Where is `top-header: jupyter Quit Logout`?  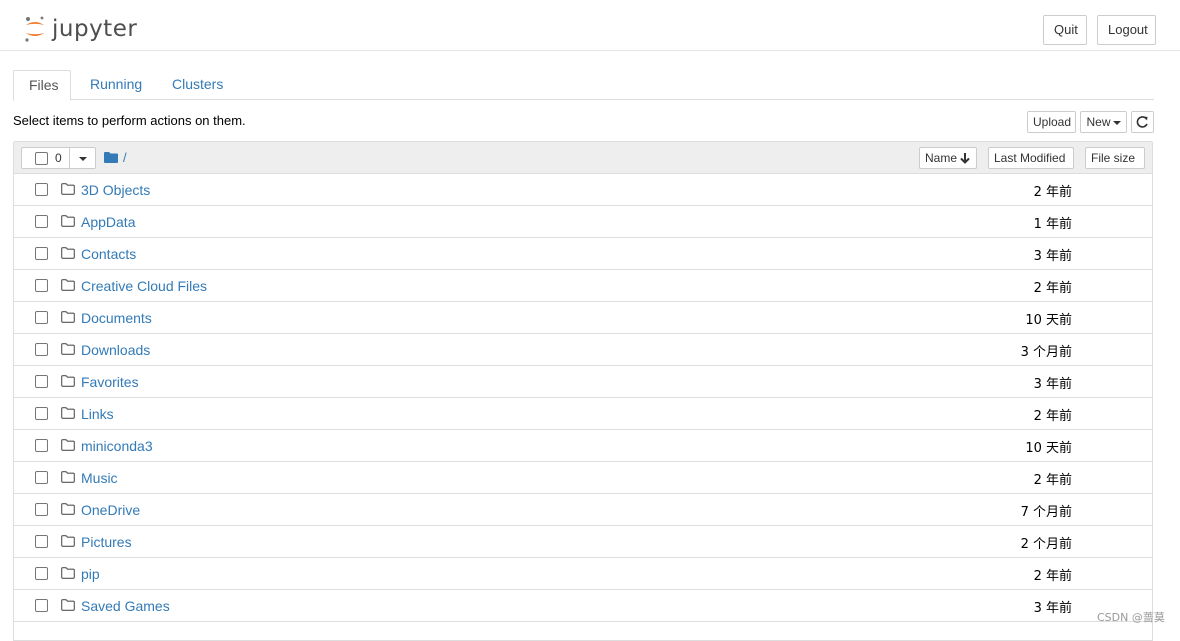
top-header: jupyter Quit Logout is located at coordinates (590, 25).